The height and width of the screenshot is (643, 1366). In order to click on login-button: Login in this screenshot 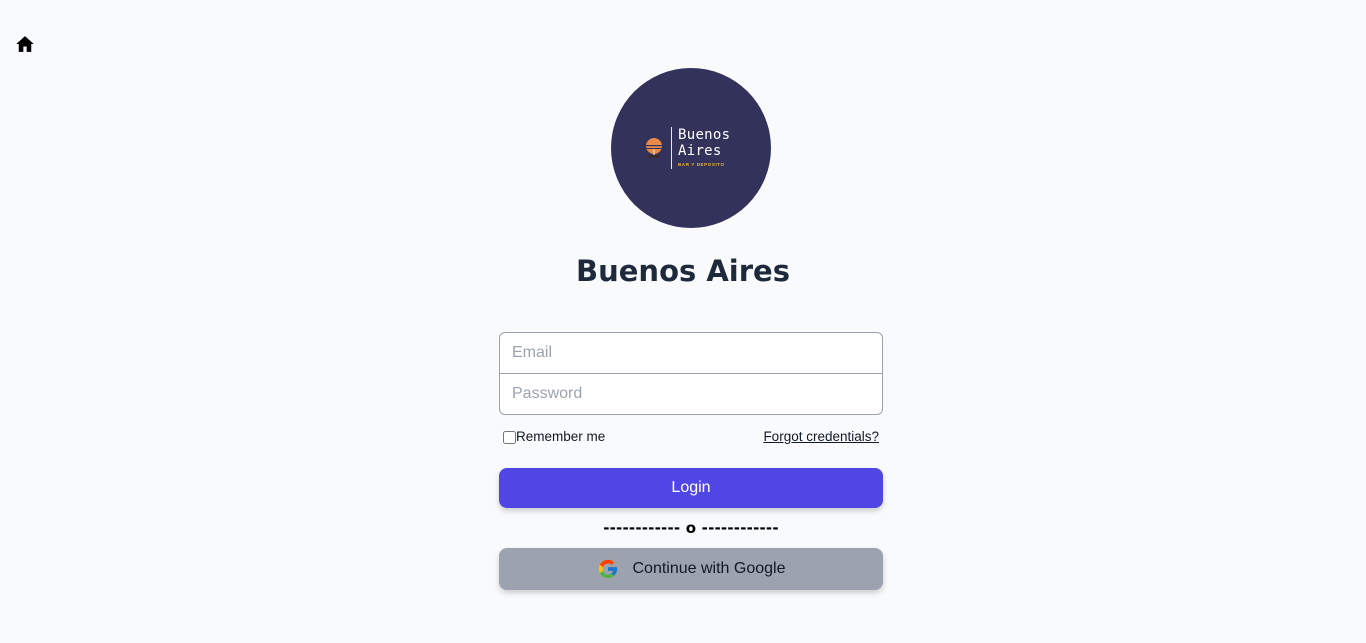, I will do `click(691, 488)`.